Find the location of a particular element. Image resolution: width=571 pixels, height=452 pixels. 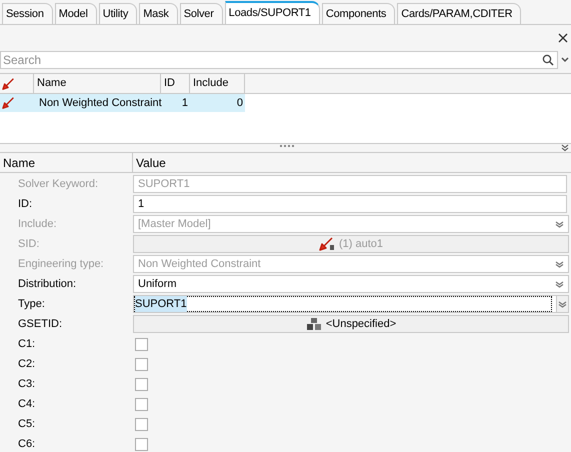

property-label: C4: is located at coordinates (27, 404).